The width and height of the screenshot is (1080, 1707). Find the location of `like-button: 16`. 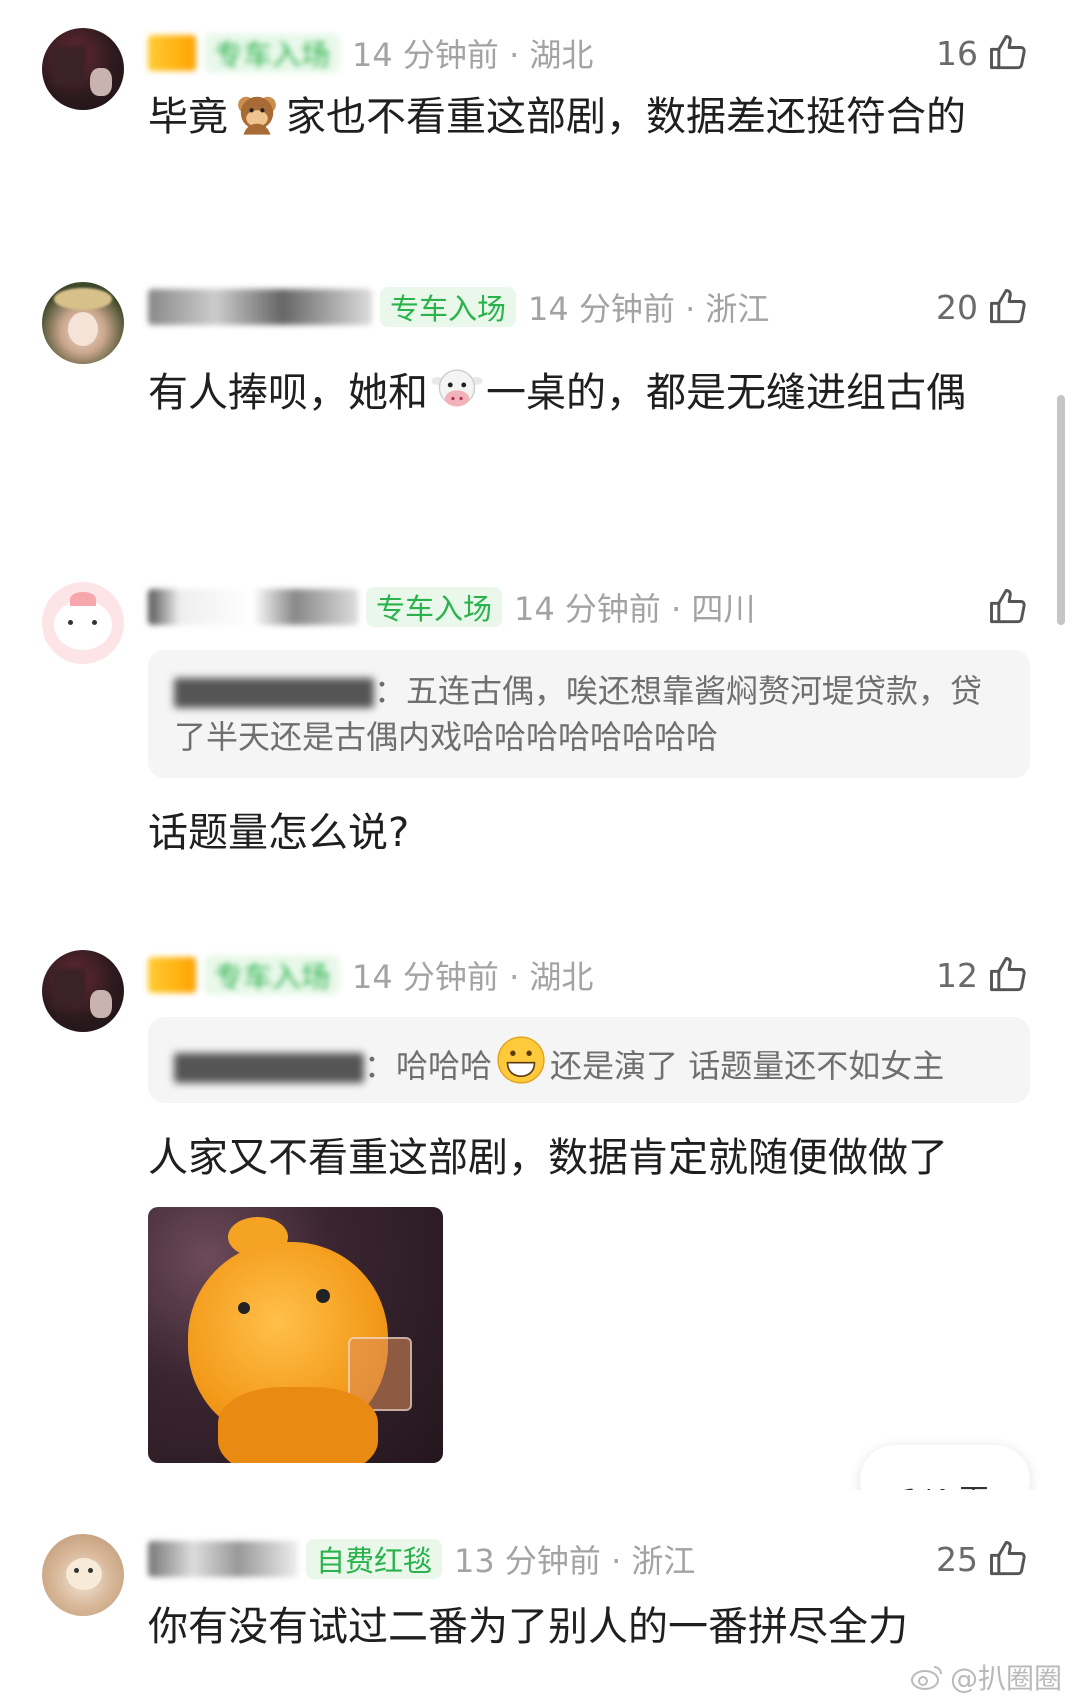

like-button: 16 is located at coordinates (983, 53).